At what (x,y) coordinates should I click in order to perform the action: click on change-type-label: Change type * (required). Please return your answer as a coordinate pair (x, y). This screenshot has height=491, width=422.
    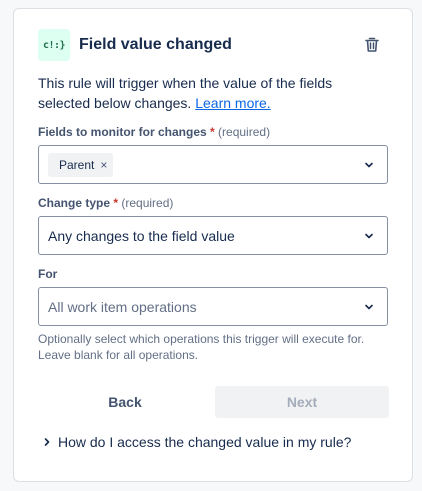
    Looking at the image, I should click on (105, 203).